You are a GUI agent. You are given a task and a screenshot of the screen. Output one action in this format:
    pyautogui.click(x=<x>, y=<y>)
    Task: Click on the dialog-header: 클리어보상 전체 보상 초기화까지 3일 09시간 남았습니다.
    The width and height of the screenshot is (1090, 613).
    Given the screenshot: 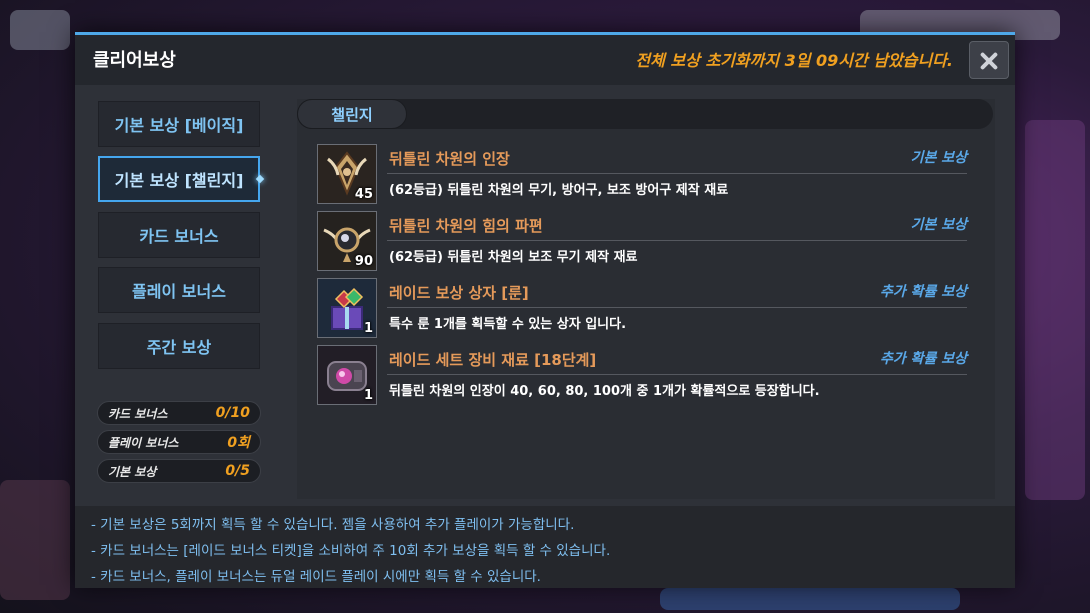 What is the action you would take?
    pyautogui.click(x=545, y=60)
    